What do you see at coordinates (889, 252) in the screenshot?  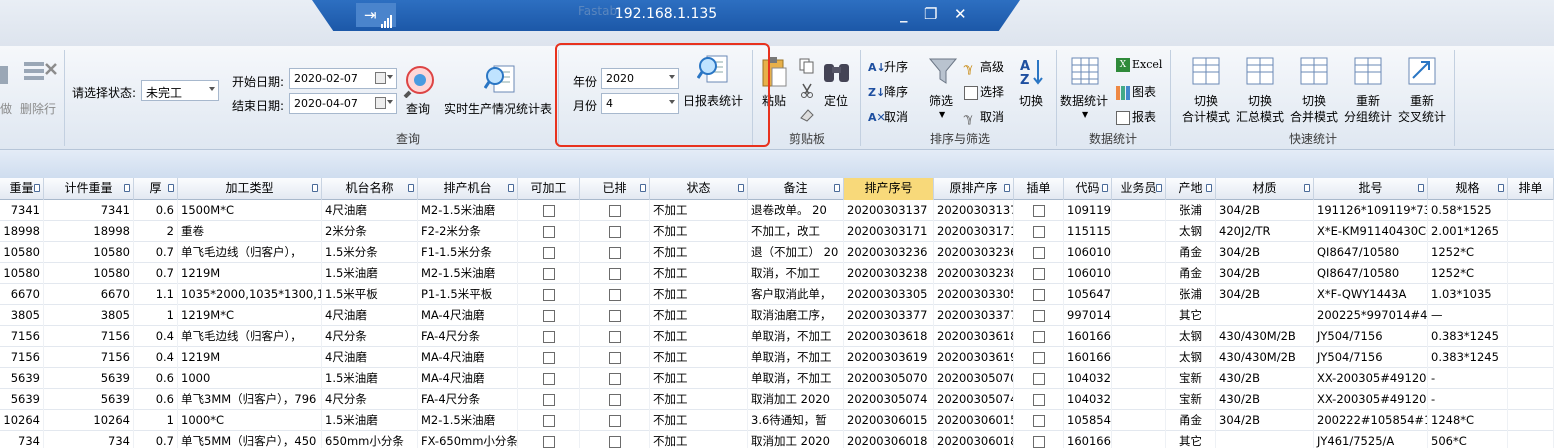 I see `table-cell: 20200303236` at bounding box center [889, 252].